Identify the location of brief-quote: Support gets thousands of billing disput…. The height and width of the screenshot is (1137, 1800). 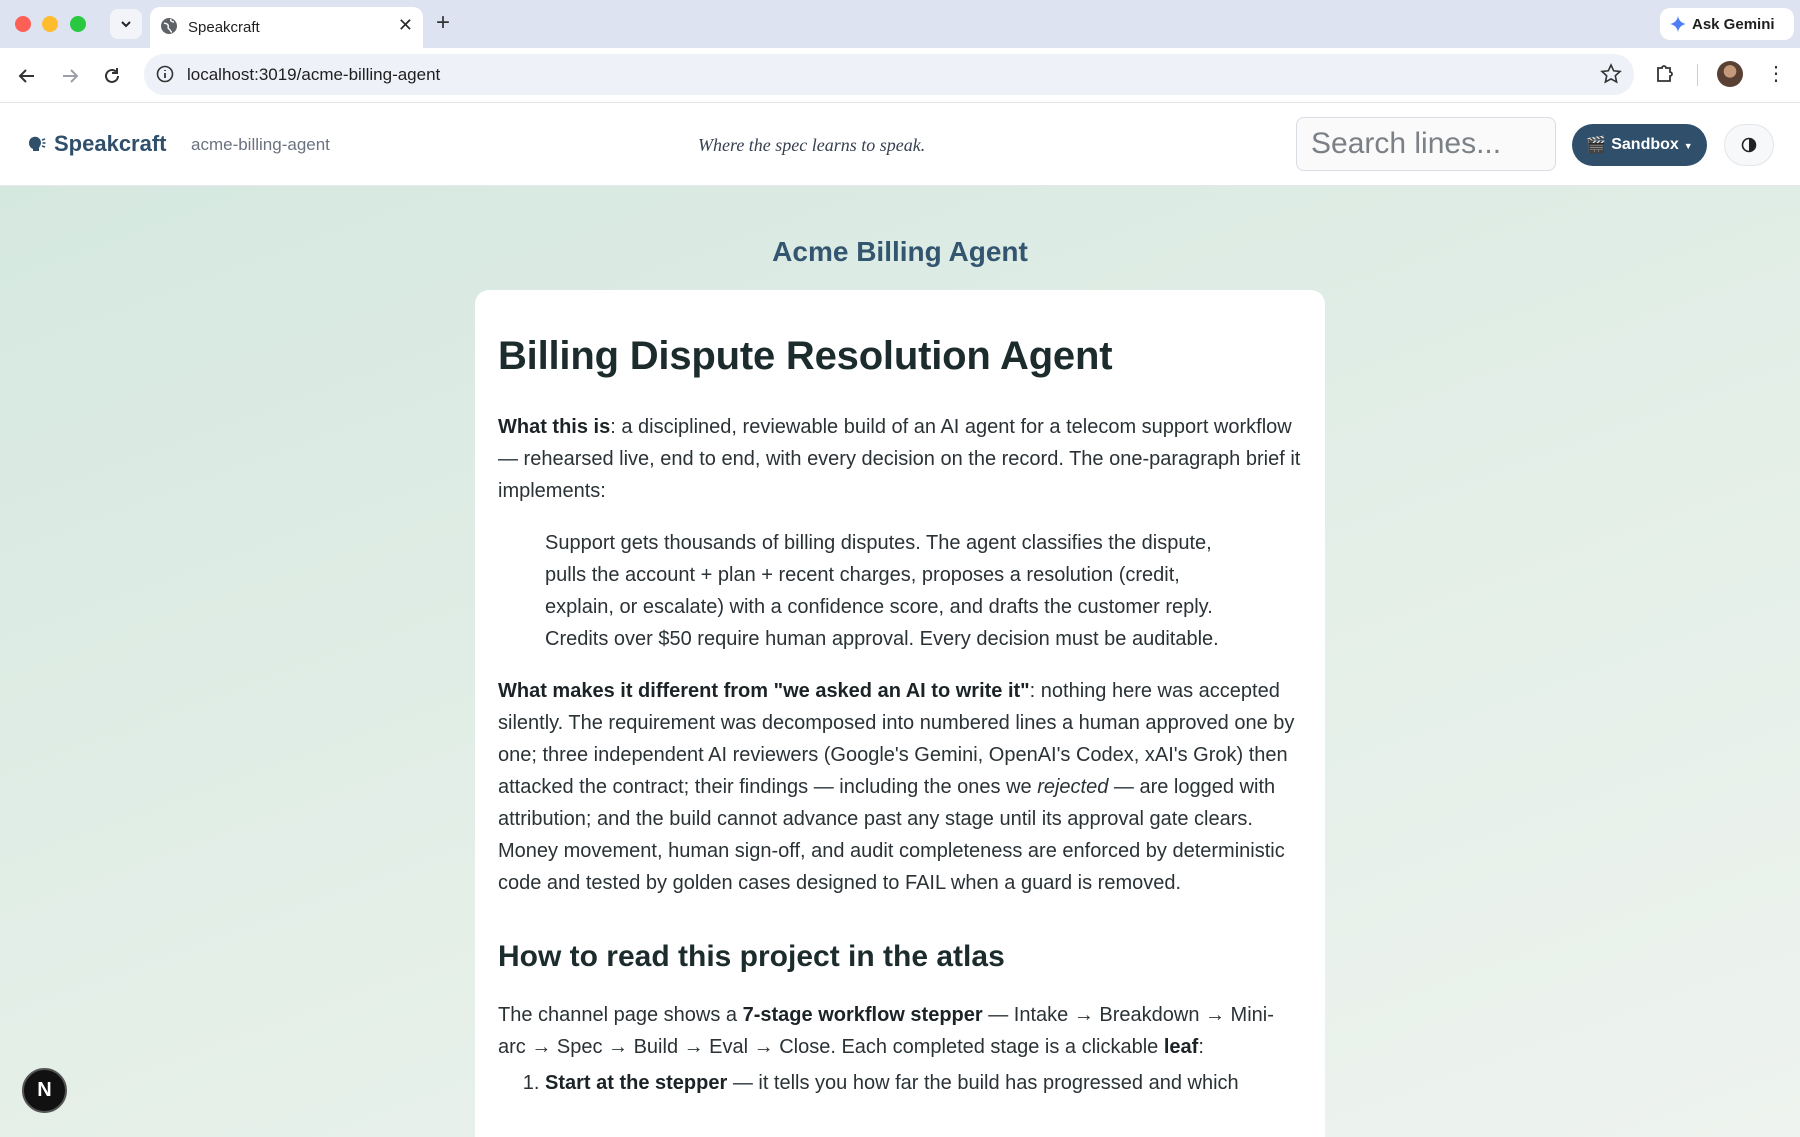
(882, 591).